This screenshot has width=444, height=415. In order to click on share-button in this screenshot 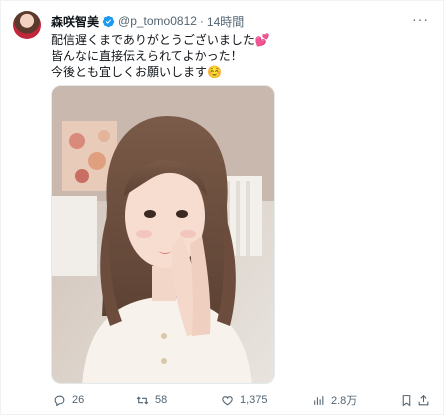, I will do `click(423, 400)`.